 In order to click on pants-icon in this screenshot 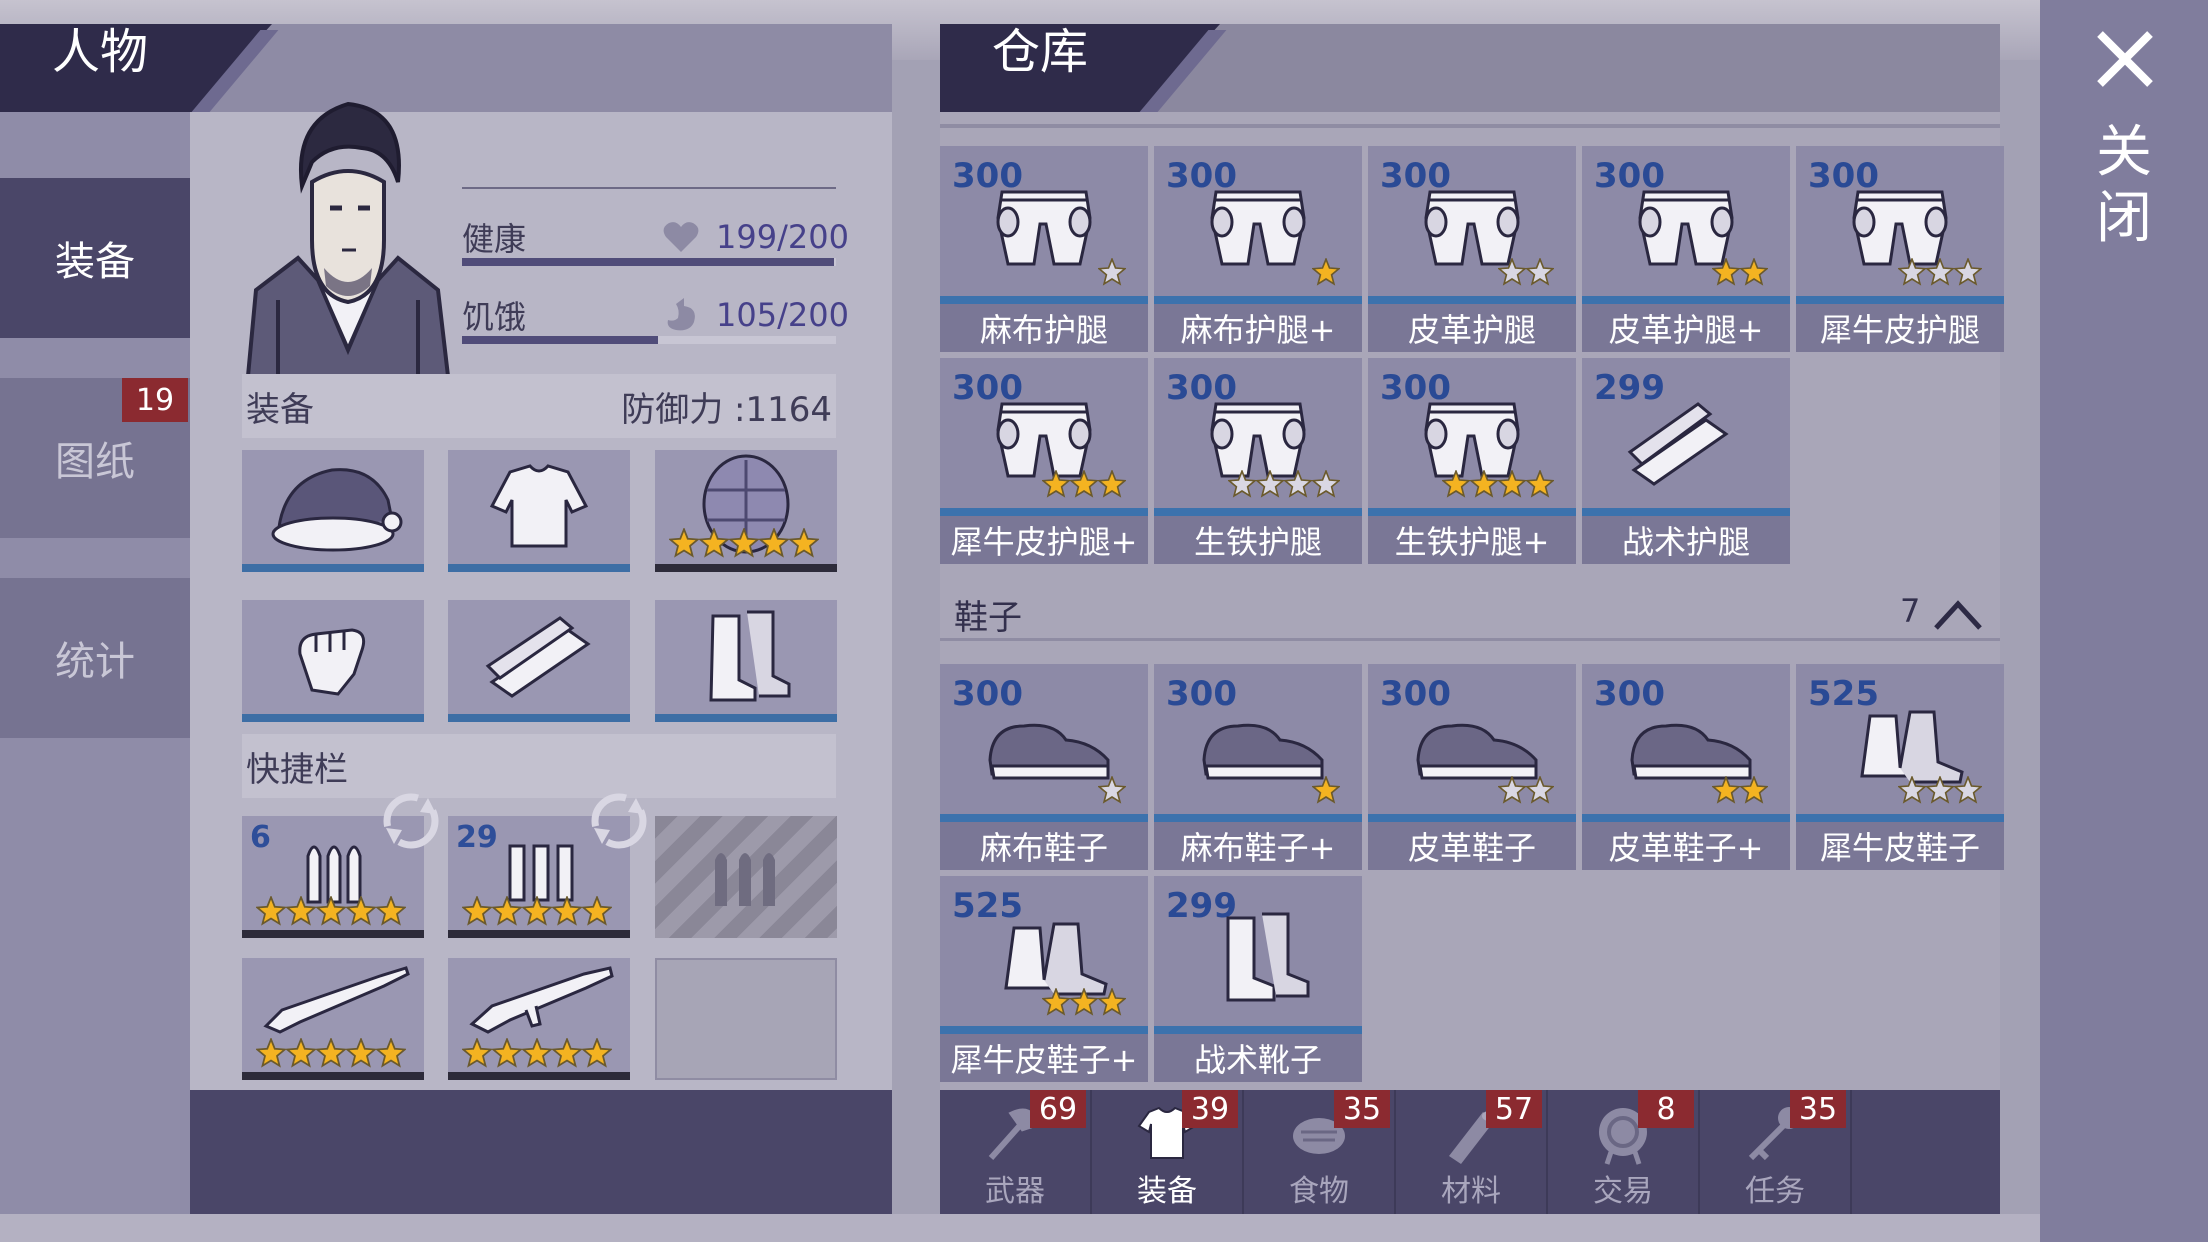, I will do `click(1044, 228)`.